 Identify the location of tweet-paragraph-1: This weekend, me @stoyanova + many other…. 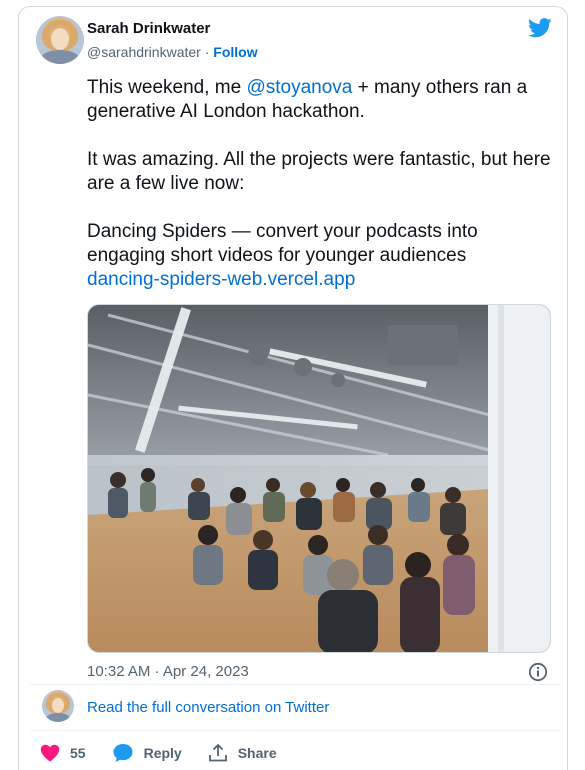
(322, 100).